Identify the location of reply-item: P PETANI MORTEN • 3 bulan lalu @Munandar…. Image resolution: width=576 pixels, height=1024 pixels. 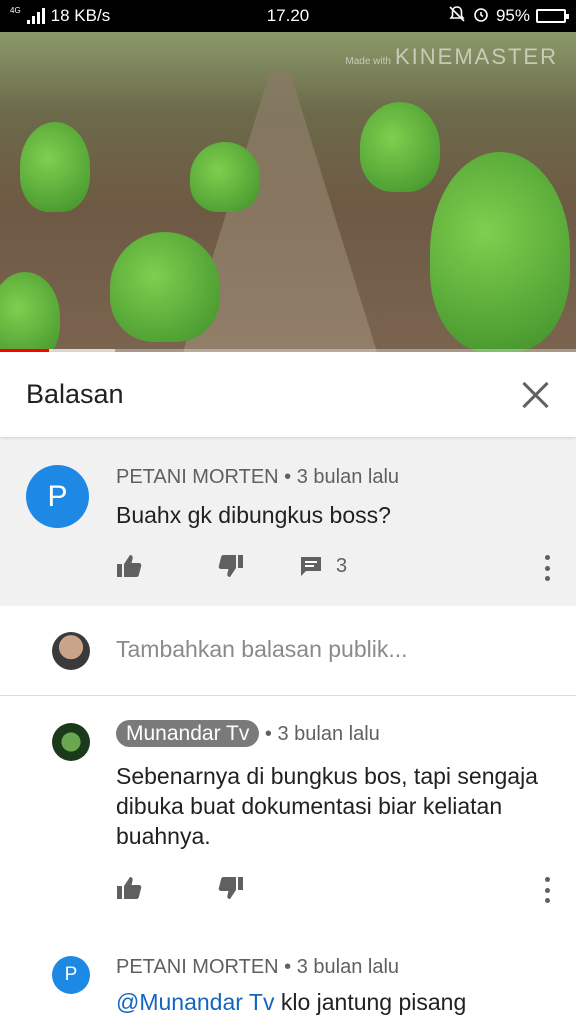
(288, 980).